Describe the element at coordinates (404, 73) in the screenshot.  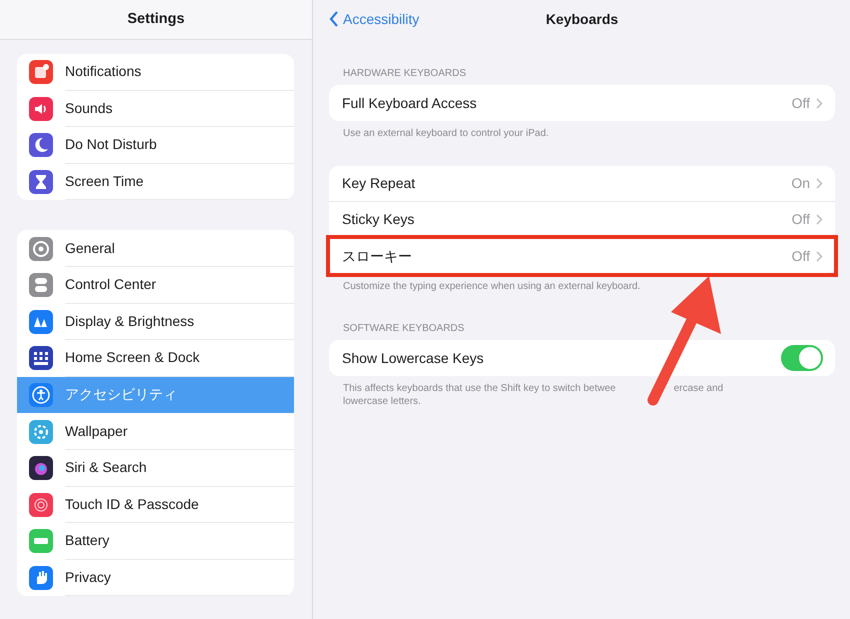
I see `section-header: HARDWARE KEYBOARDS` at that location.